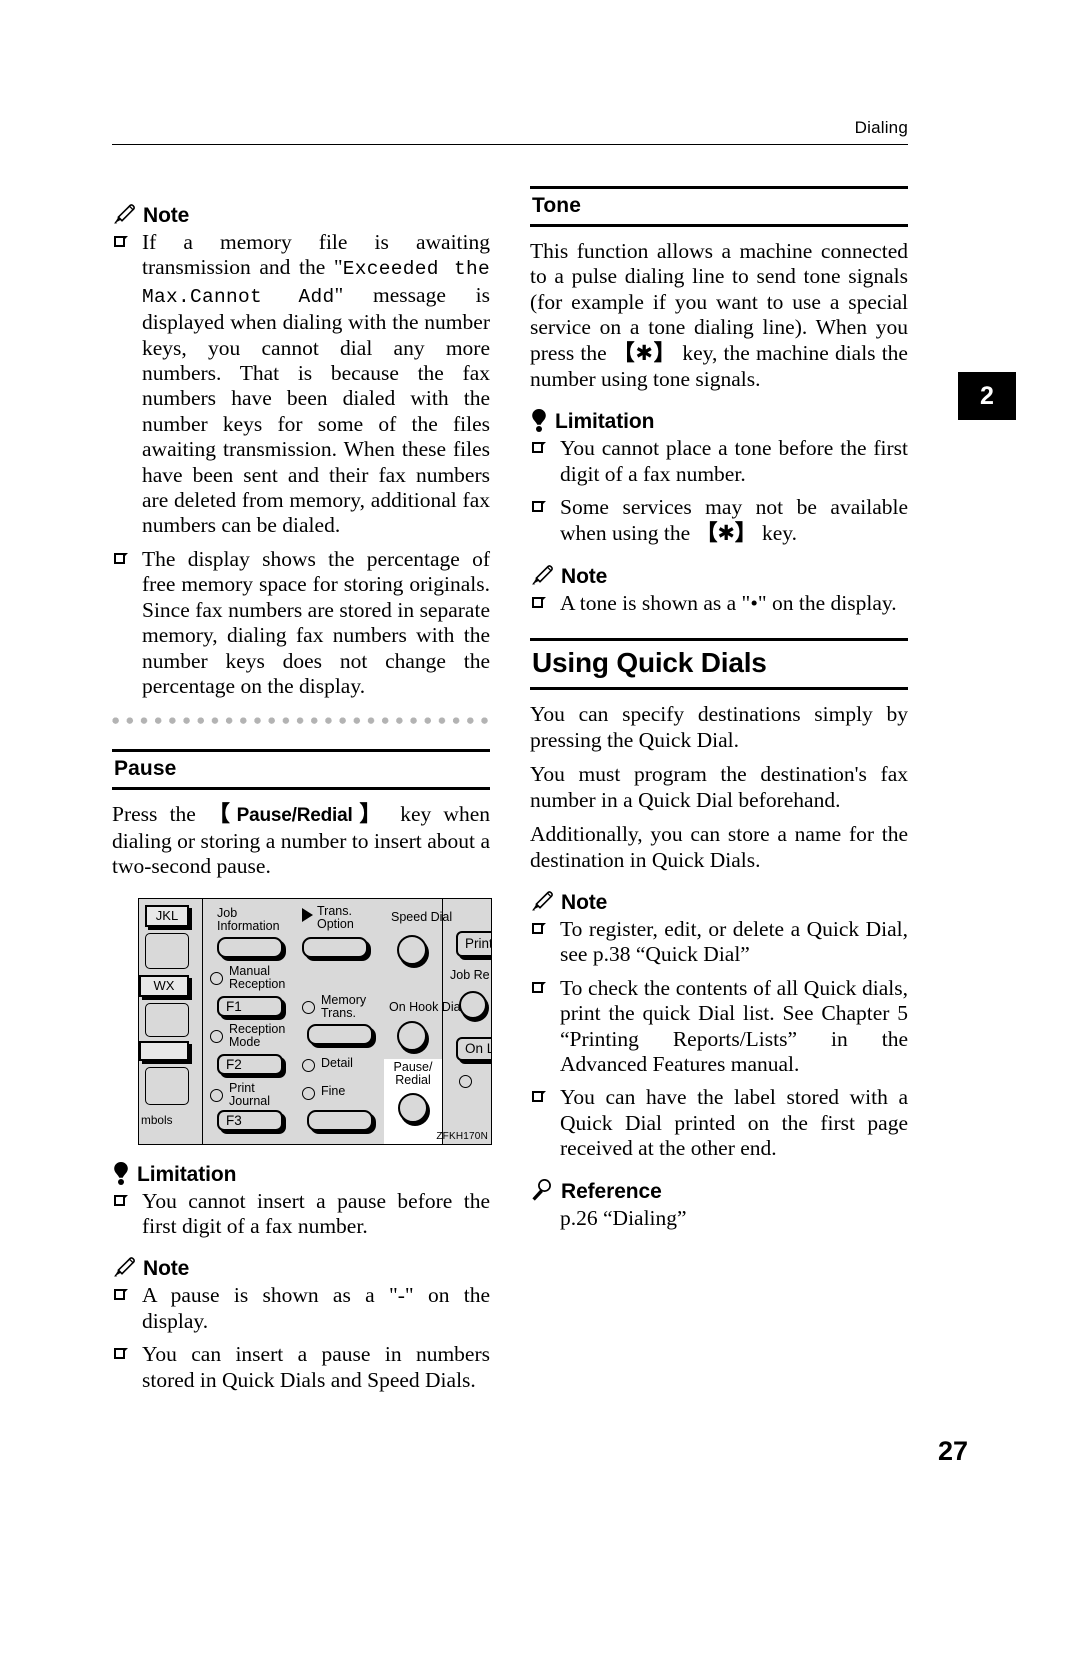  Describe the element at coordinates (542, 1190) in the screenshot. I see `magnifier-icon` at that location.